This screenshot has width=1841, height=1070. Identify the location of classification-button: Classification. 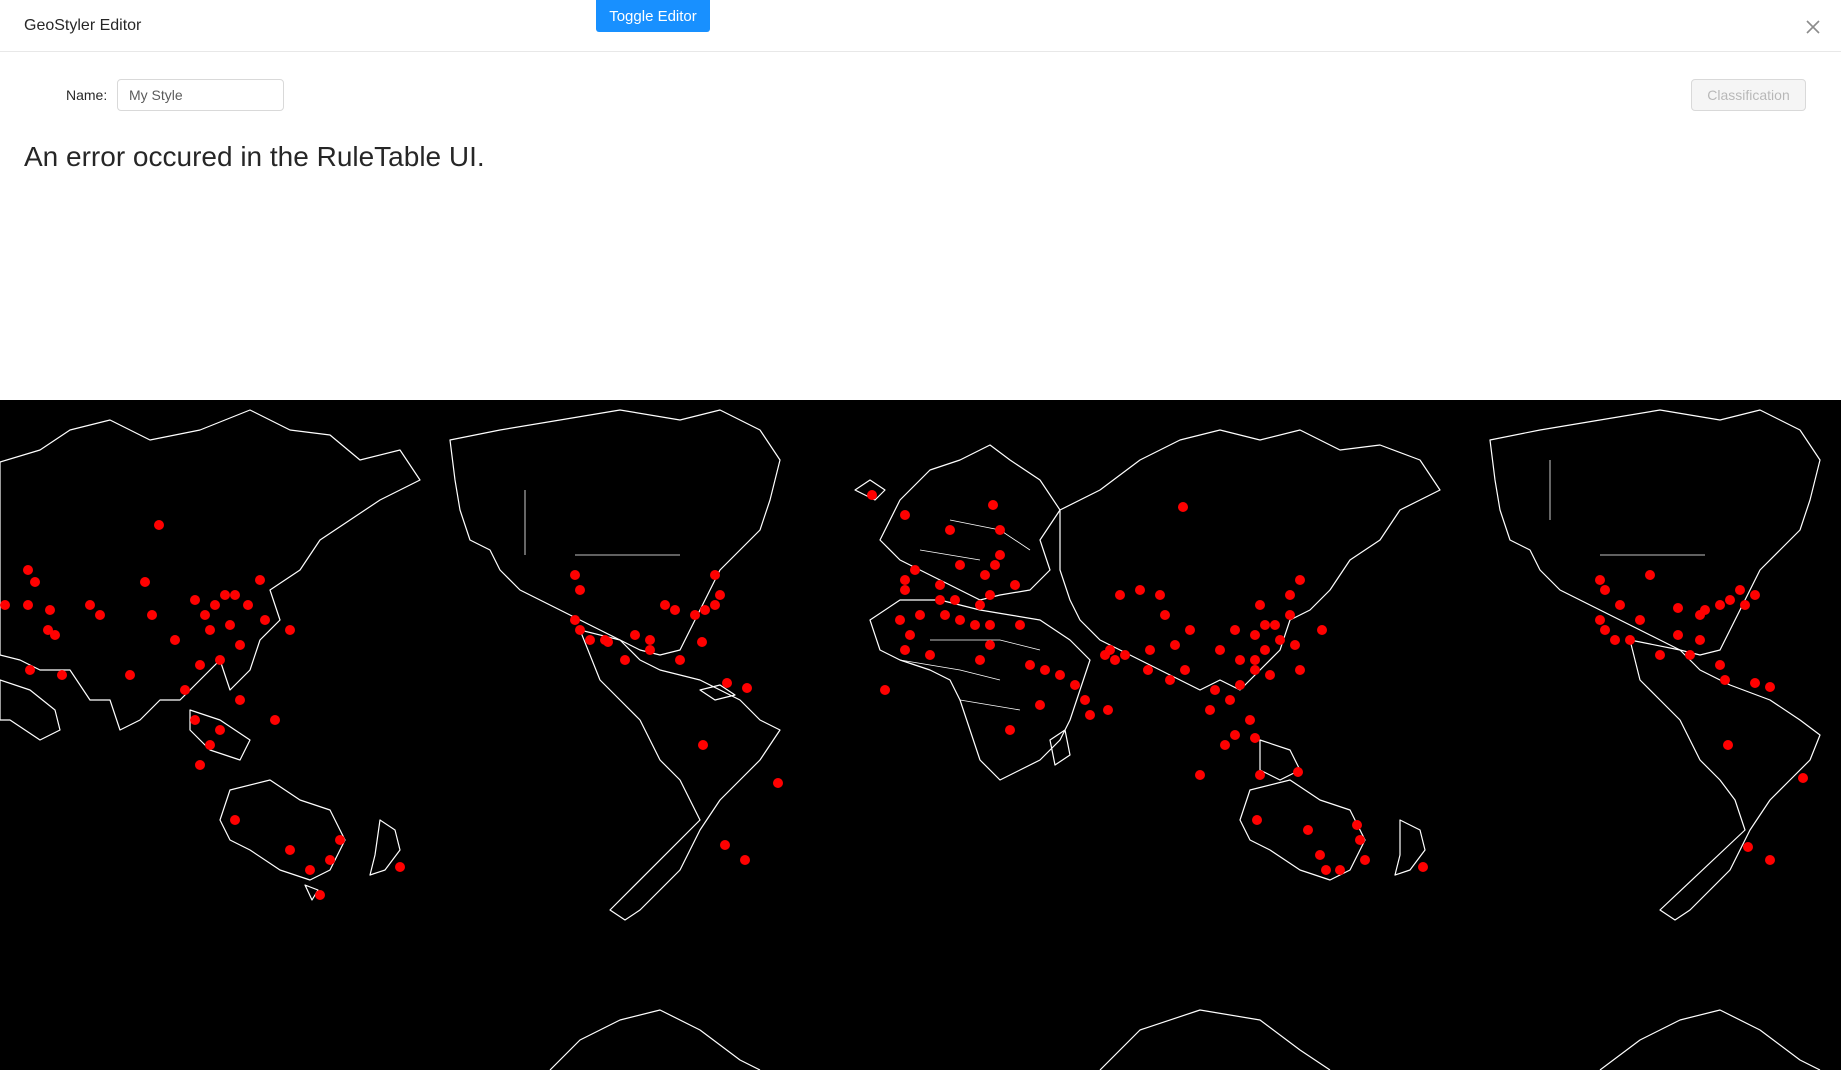
(1748, 95).